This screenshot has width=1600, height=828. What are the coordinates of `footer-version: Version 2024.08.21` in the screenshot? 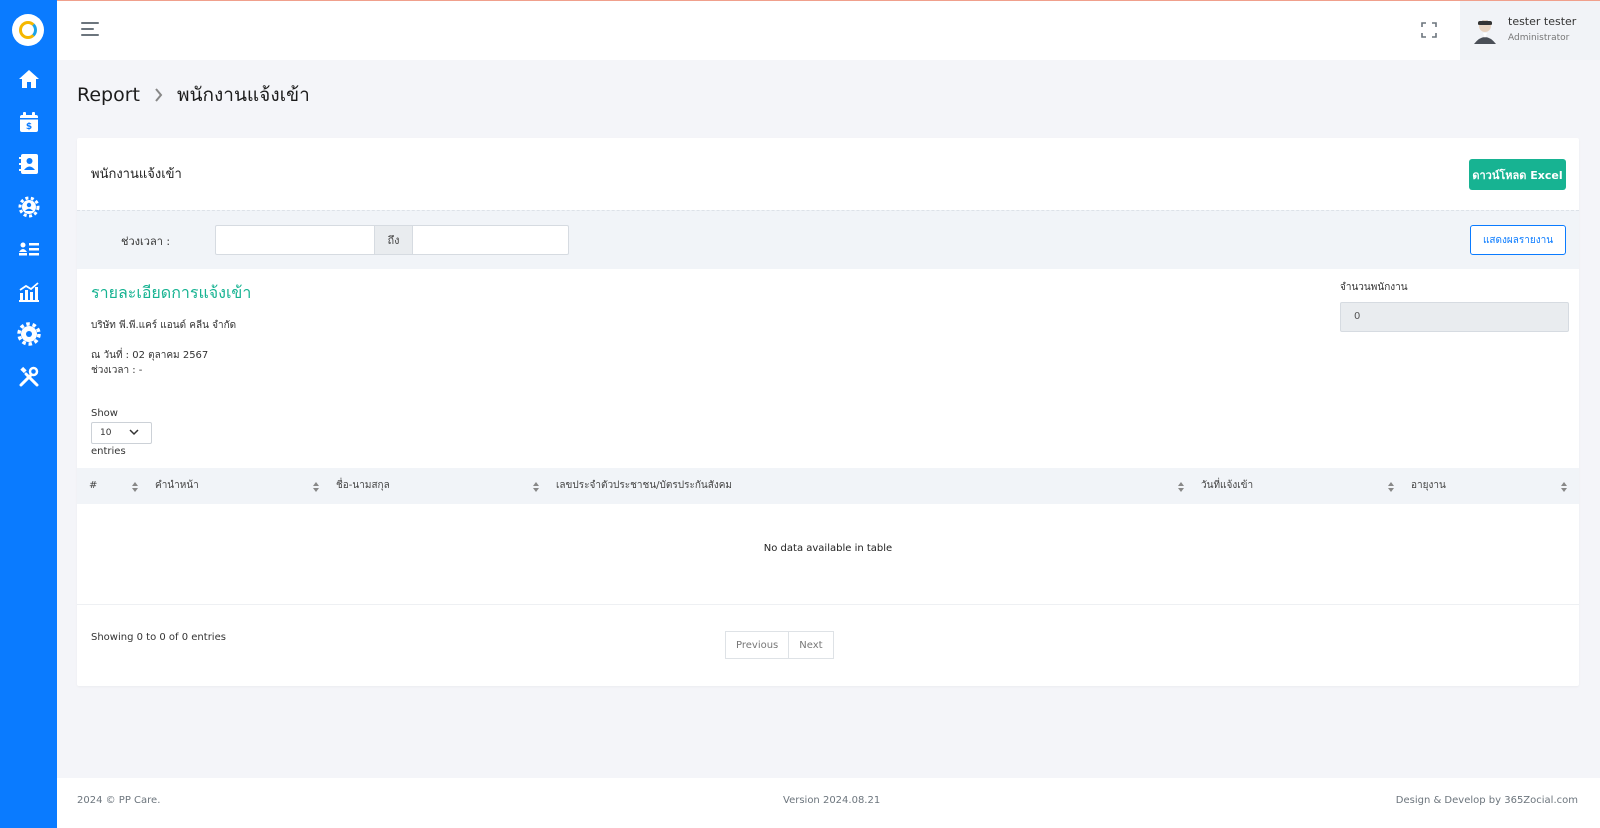 It's located at (832, 800).